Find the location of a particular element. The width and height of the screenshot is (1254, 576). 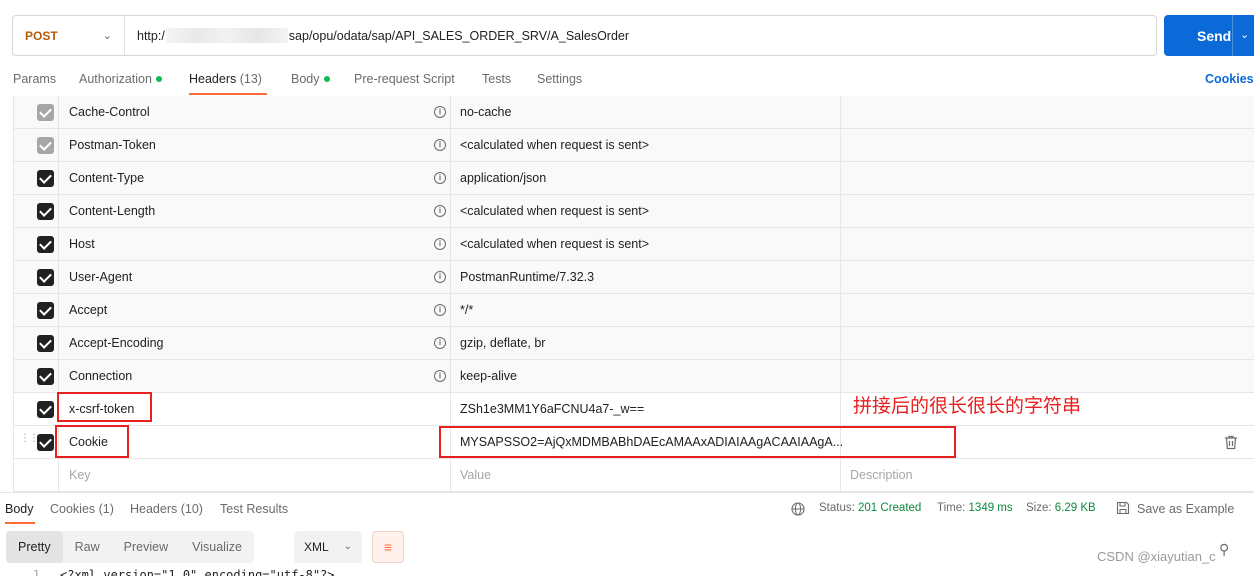

url-prefix: http:/ is located at coordinates (151, 35).